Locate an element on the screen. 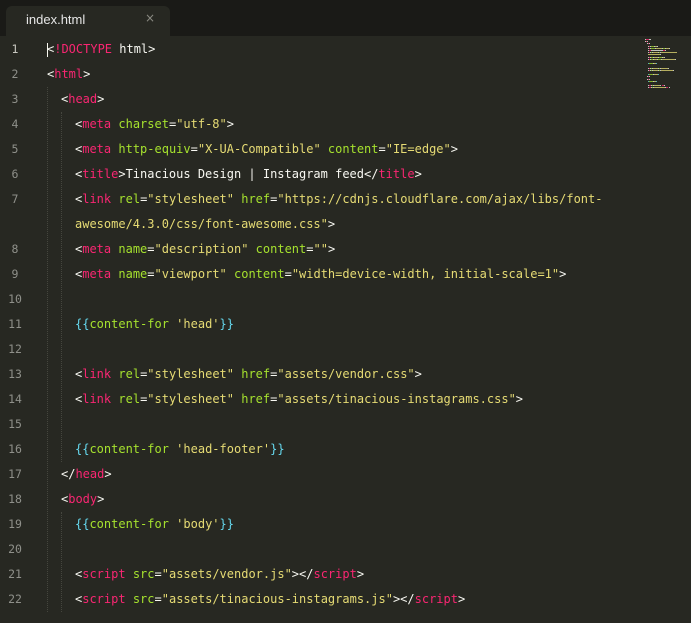 Image resolution: width=691 pixels, height=623 pixels. code-token: "width=device-width, initial-scale=1" is located at coordinates (425, 274).